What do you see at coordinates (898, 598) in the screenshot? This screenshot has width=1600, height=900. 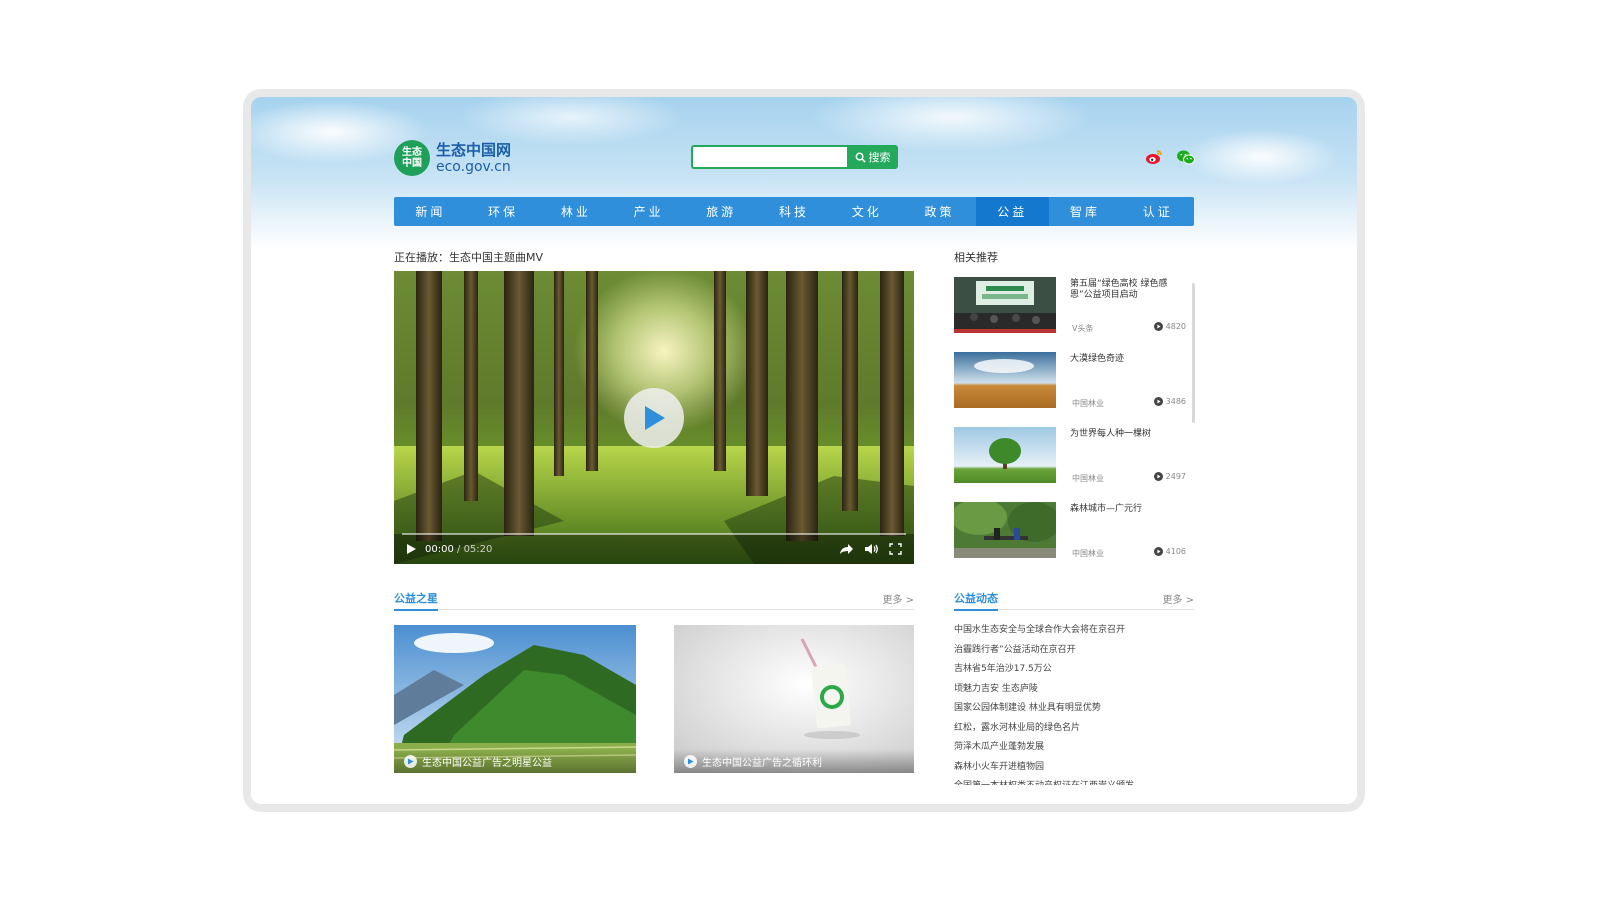 I see `stars-more-link: 更多 >` at bounding box center [898, 598].